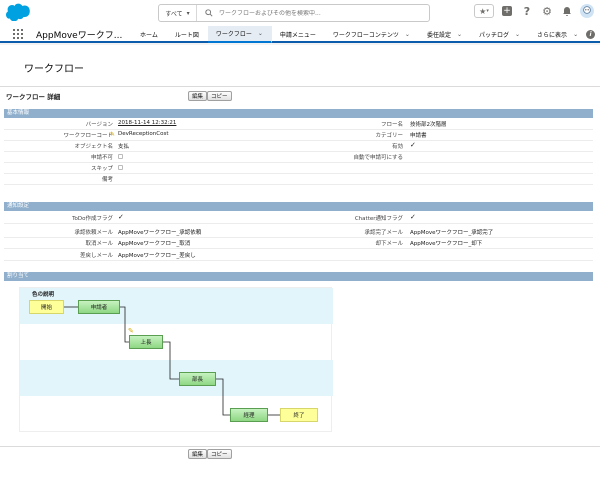 This screenshot has width=600, height=491. Describe the element at coordinates (160, 233) in the screenshot. I see `field-value: AppMoveワークフロー_承認依頼` at that location.